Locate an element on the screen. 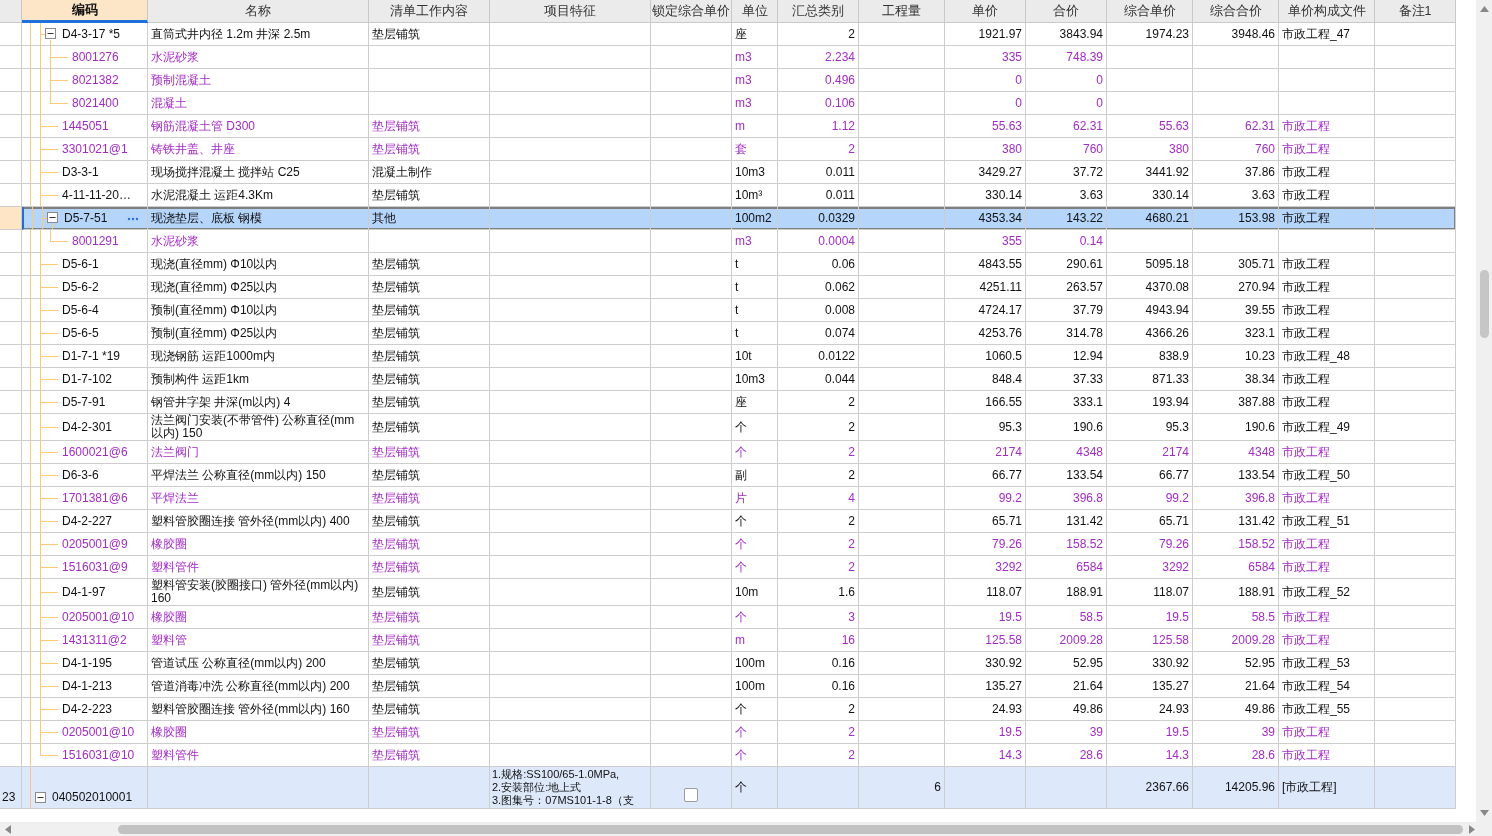 Image resolution: width=1492 pixels, height=836 pixels. table-cell: 37.79 is located at coordinates (1066, 310).